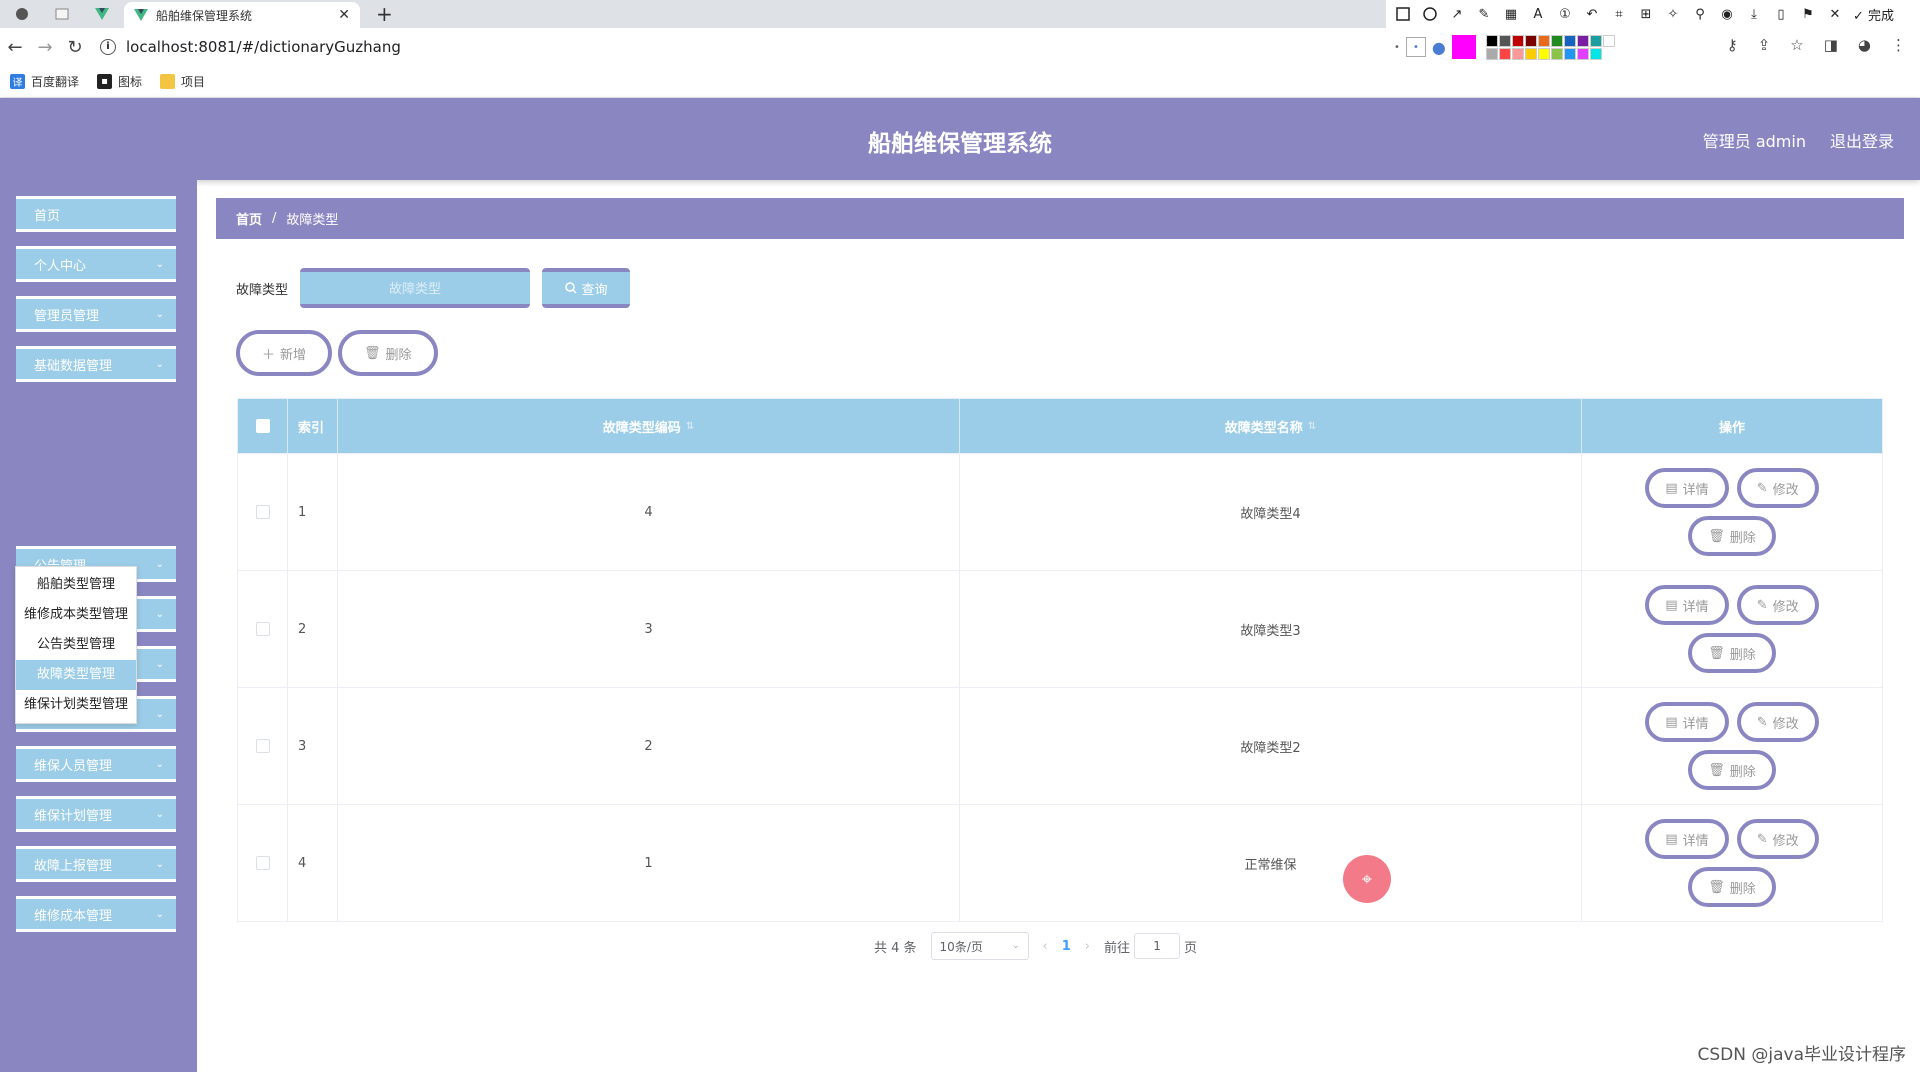 The width and height of the screenshot is (1920, 1072). What do you see at coordinates (388, 353) in the screenshot?
I see `batch-delete-button: 🗑 删除` at bounding box center [388, 353].